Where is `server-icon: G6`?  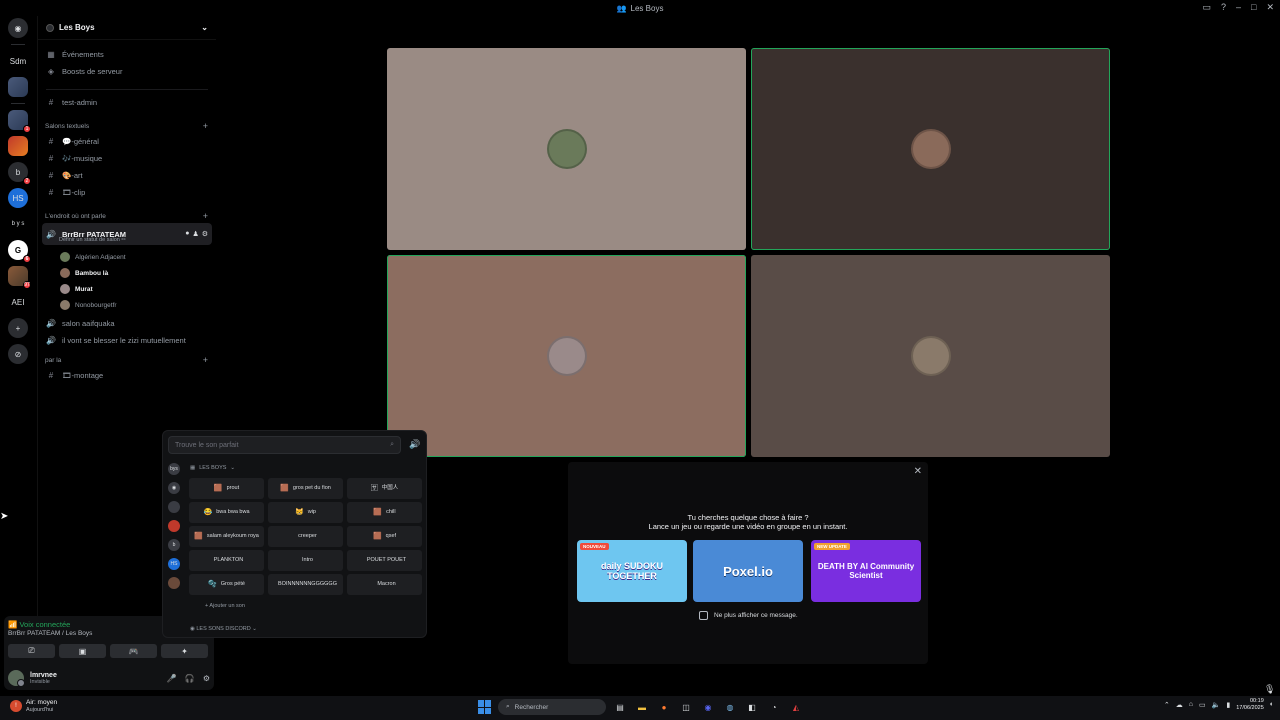
server-icon: G6 is located at coordinates (19, 251).